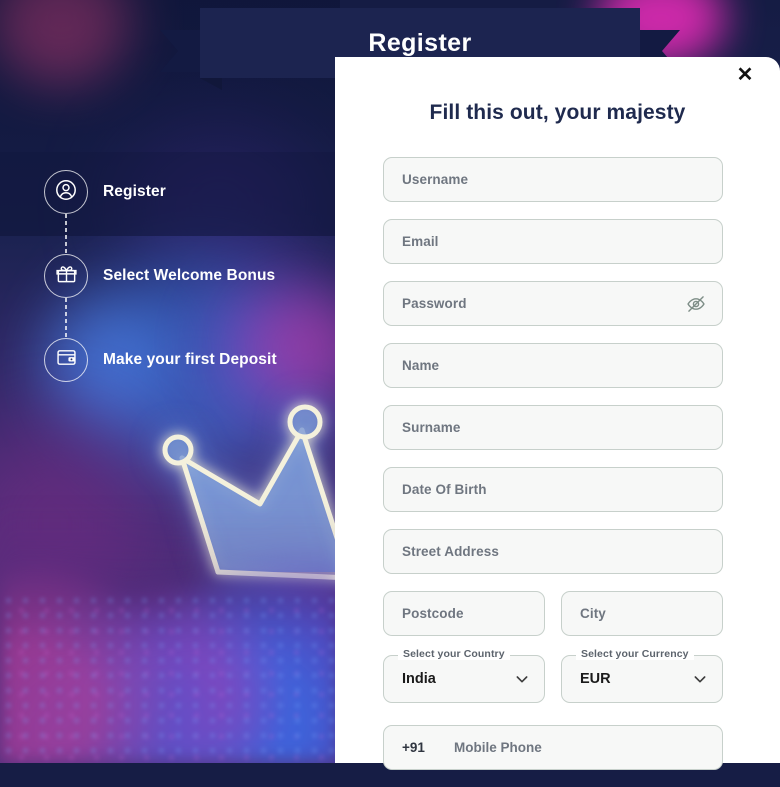 The width and height of the screenshot is (780, 787). What do you see at coordinates (553, 551) in the screenshot?
I see `street-address-field: Street Address` at bounding box center [553, 551].